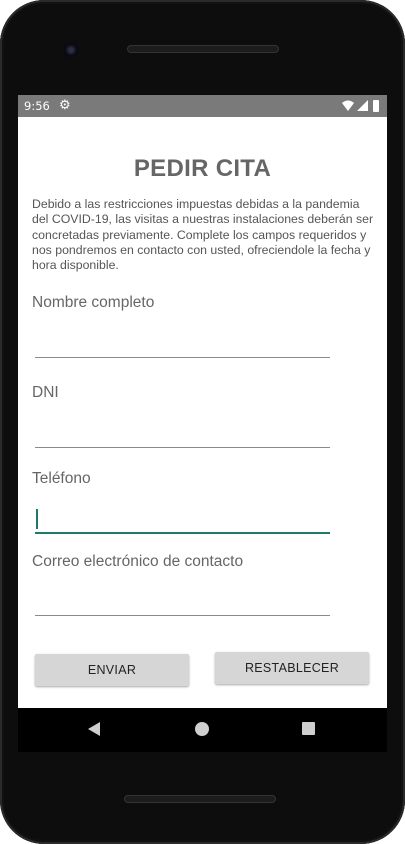  Describe the element at coordinates (112, 670) in the screenshot. I see `send-button: ENVIAR` at that location.